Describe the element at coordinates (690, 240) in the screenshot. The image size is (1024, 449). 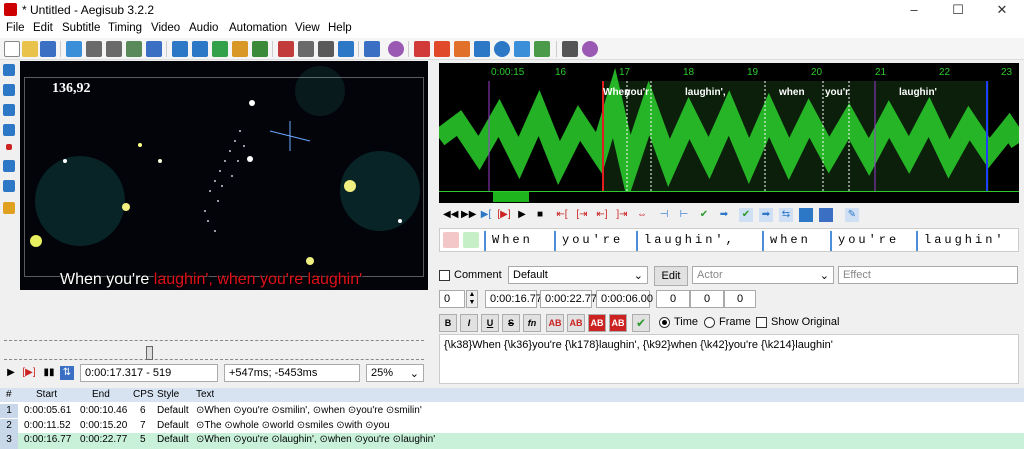
I see `karaoke-syllable: laughin',` at that location.